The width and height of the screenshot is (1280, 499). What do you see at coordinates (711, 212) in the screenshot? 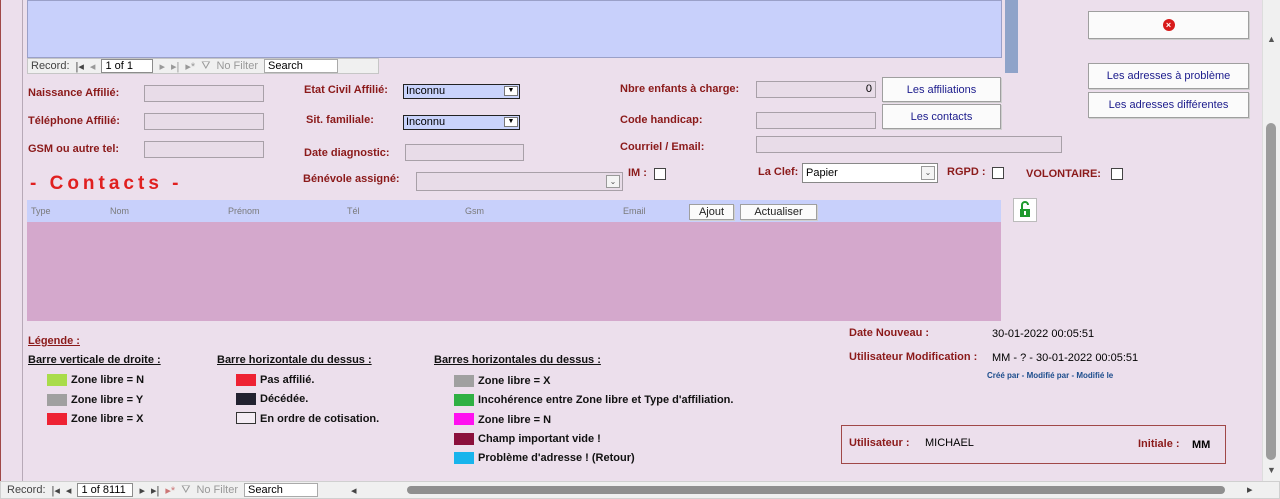
I see `ajout-button: Ajout` at bounding box center [711, 212].